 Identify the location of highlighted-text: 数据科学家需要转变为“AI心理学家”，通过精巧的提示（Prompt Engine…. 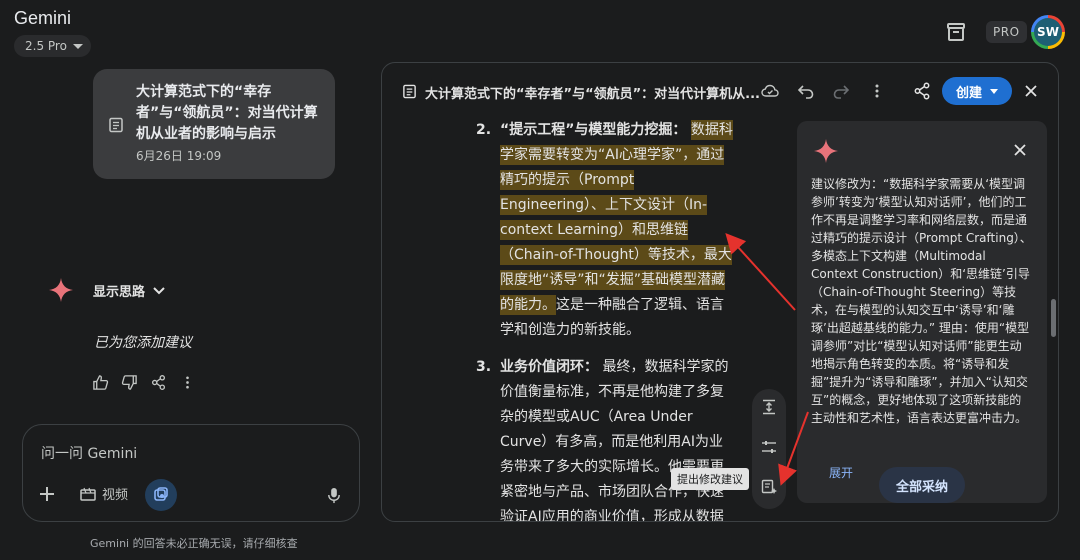
(616, 217).